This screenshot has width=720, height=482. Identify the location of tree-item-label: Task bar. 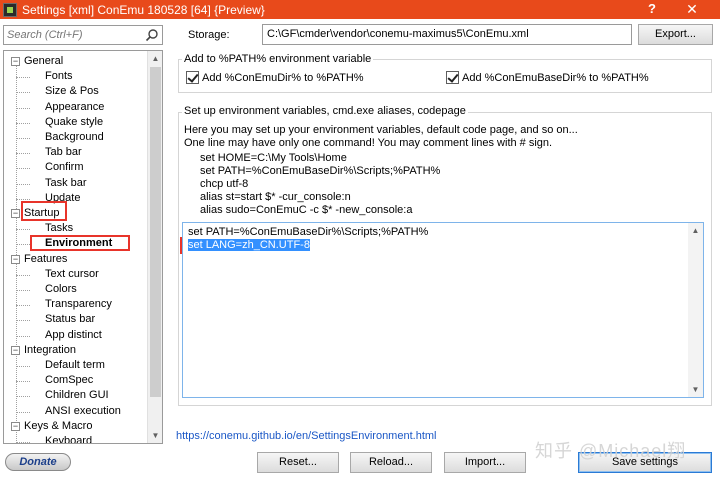
(66, 182).